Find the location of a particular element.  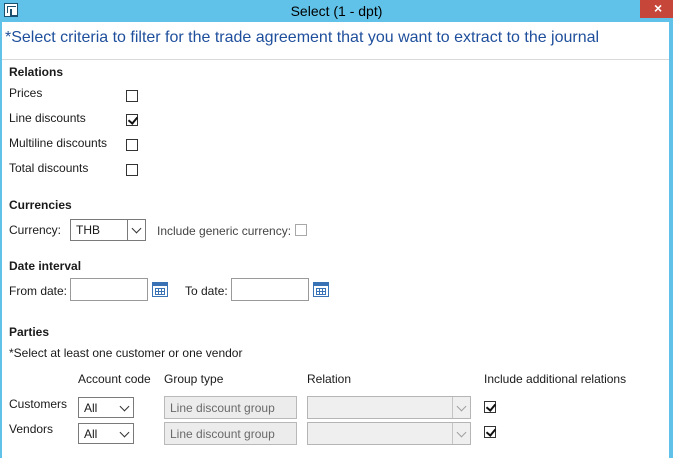

total-discounts-label: Total discounts is located at coordinates (49, 168).